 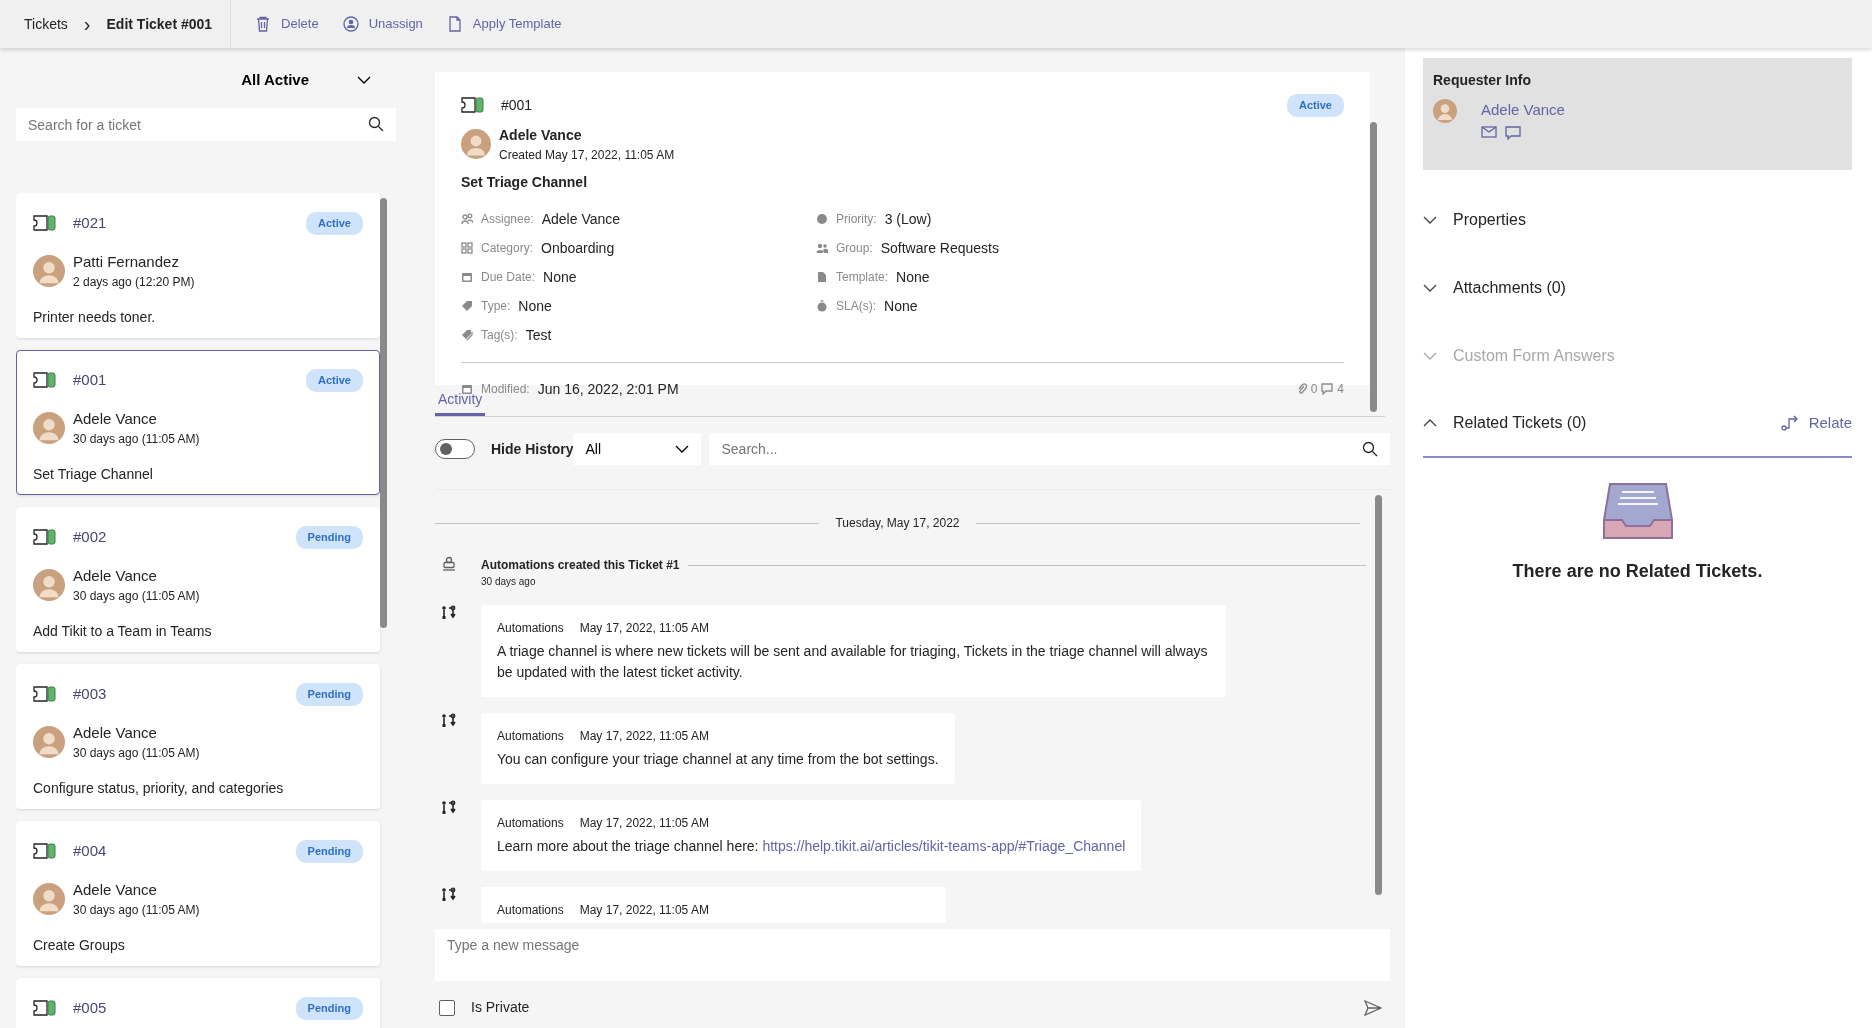 I want to click on chat-icon, so click(x=1513, y=132).